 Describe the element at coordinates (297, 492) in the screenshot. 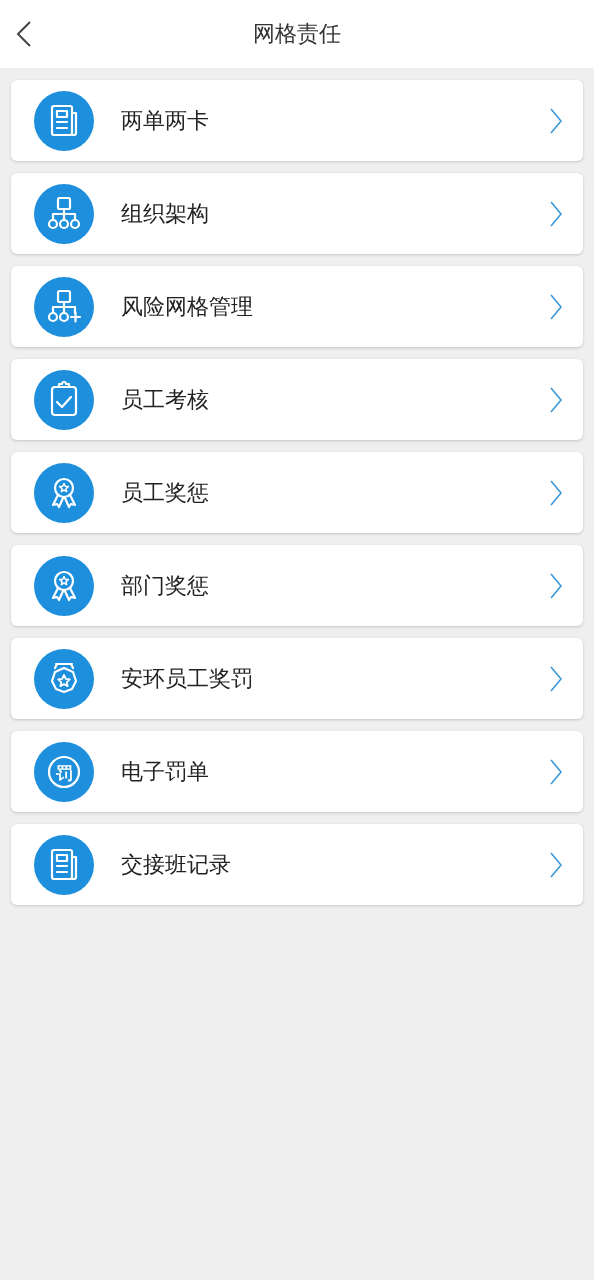

I see `menu-item: 员工奖惩` at that location.